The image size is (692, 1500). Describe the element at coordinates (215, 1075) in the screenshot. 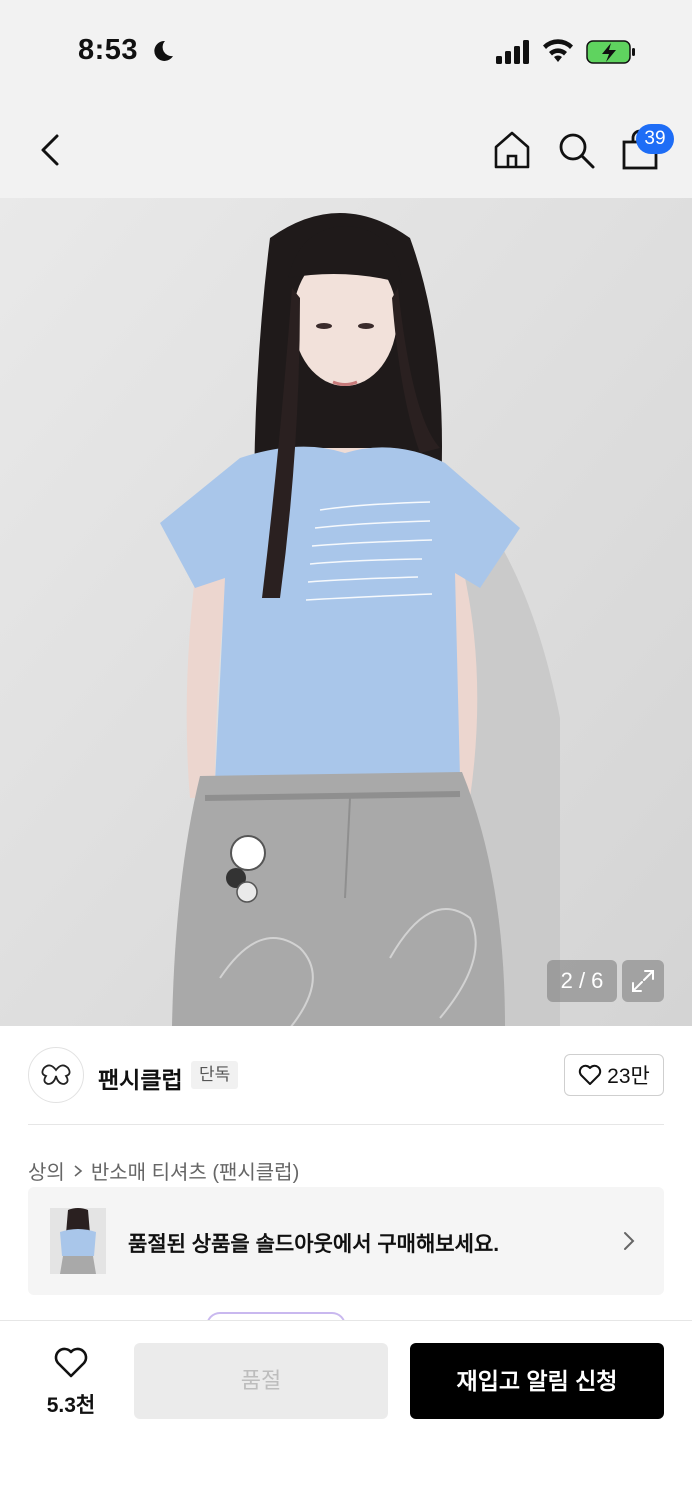

I see `exclusive-badge: 단독` at that location.